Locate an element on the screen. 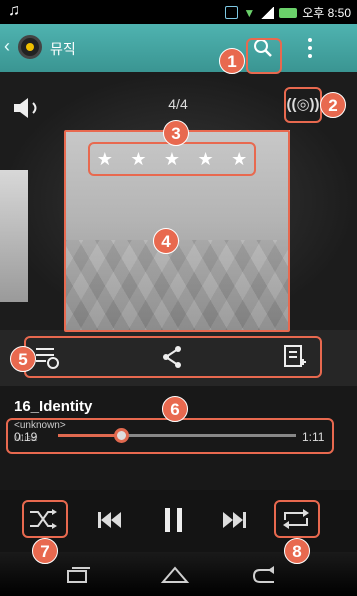 Image resolution: width=357 pixels, height=596 pixels. previous-icon is located at coordinates (109, 520).